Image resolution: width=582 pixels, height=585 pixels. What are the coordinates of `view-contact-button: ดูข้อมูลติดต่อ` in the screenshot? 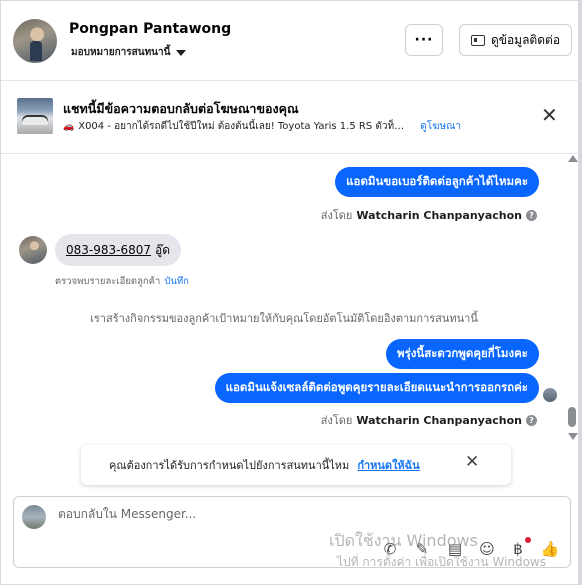 It's located at (515, 40).